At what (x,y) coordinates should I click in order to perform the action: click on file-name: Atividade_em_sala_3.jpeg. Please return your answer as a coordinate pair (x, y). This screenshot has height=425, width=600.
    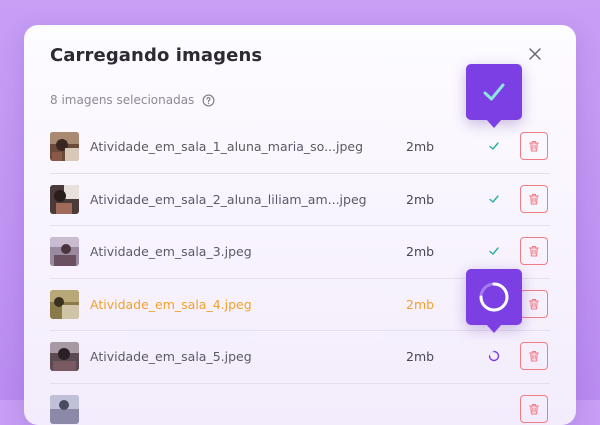
    Looking at the image, I should click on (171, 252).